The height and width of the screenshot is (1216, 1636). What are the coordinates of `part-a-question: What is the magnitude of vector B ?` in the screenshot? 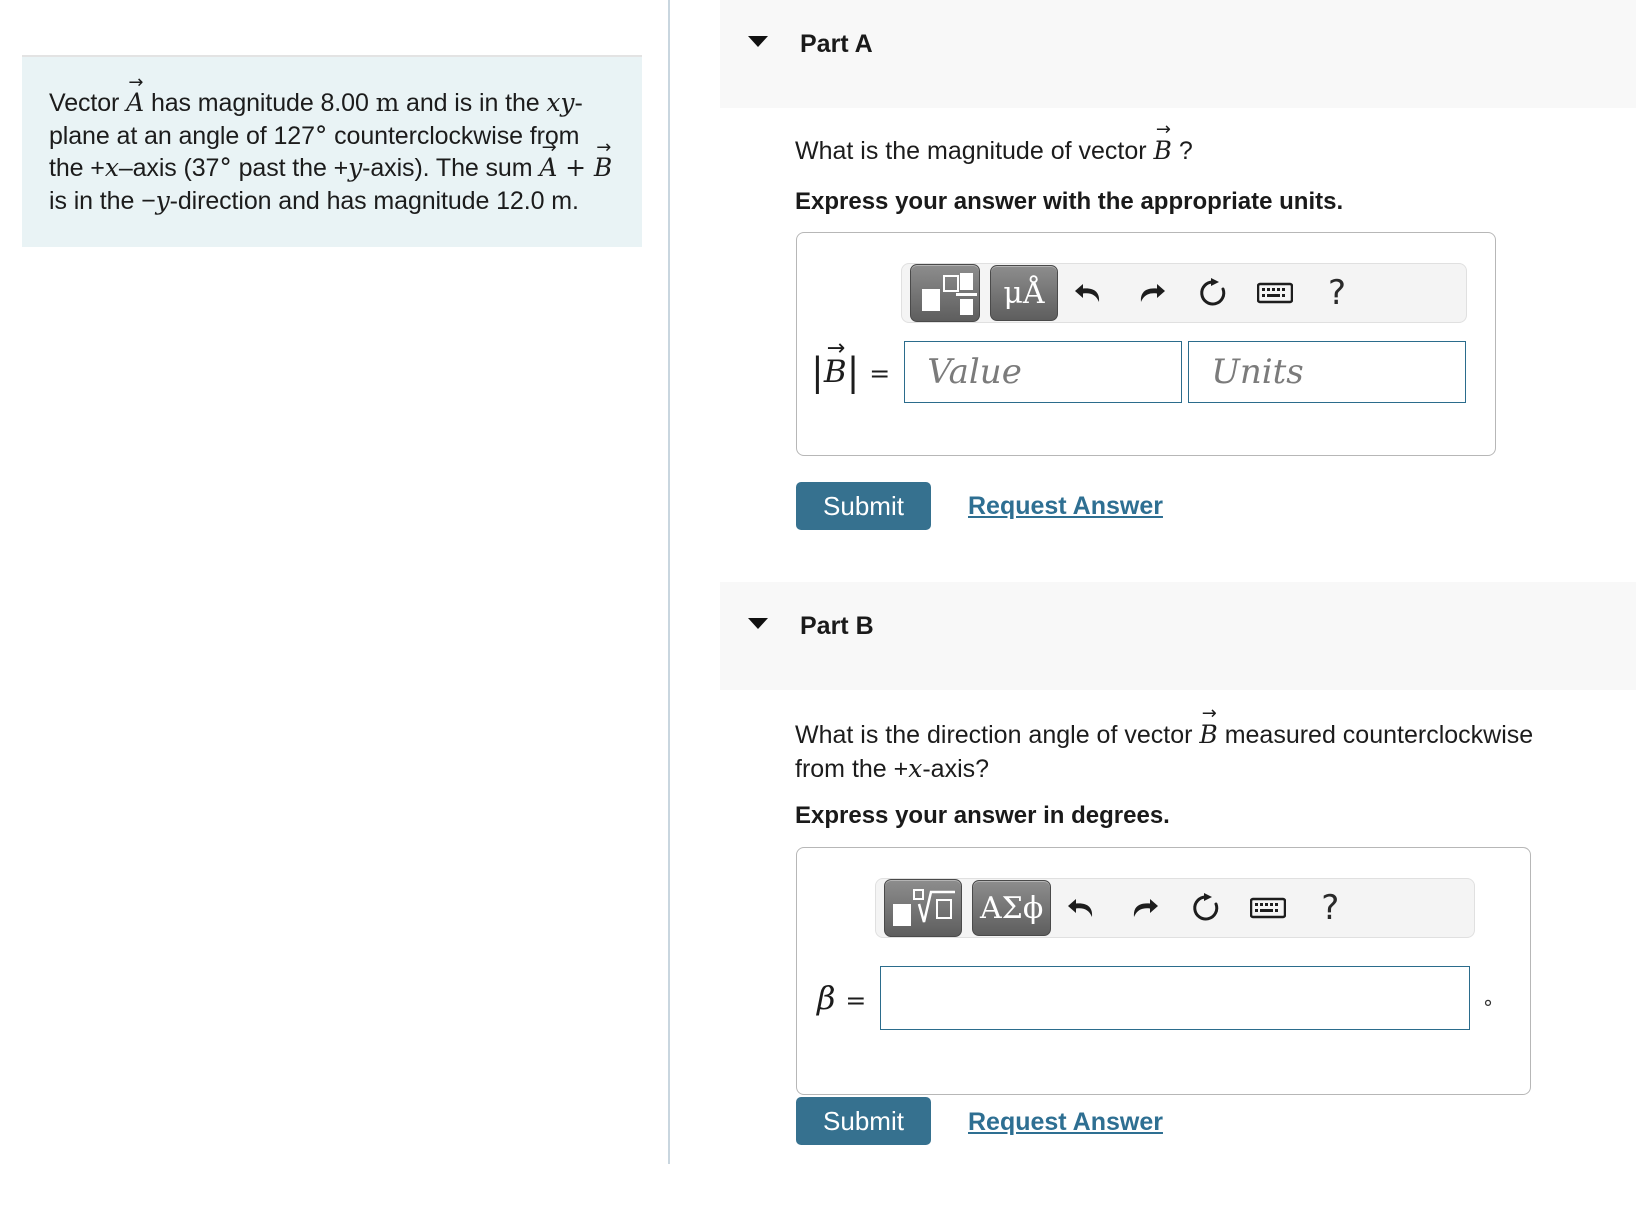 It's located at (1190, 151).